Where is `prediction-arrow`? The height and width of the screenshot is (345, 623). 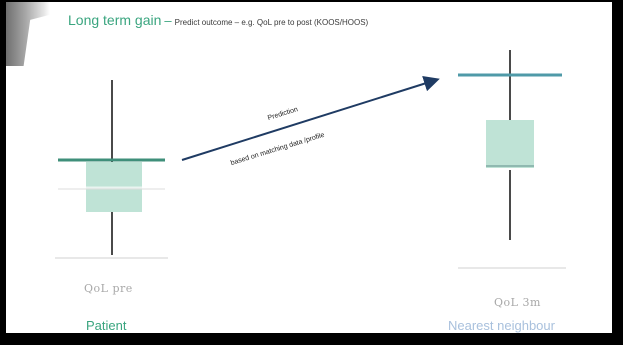
prediction-arrow is located at coordinates (310, 118).